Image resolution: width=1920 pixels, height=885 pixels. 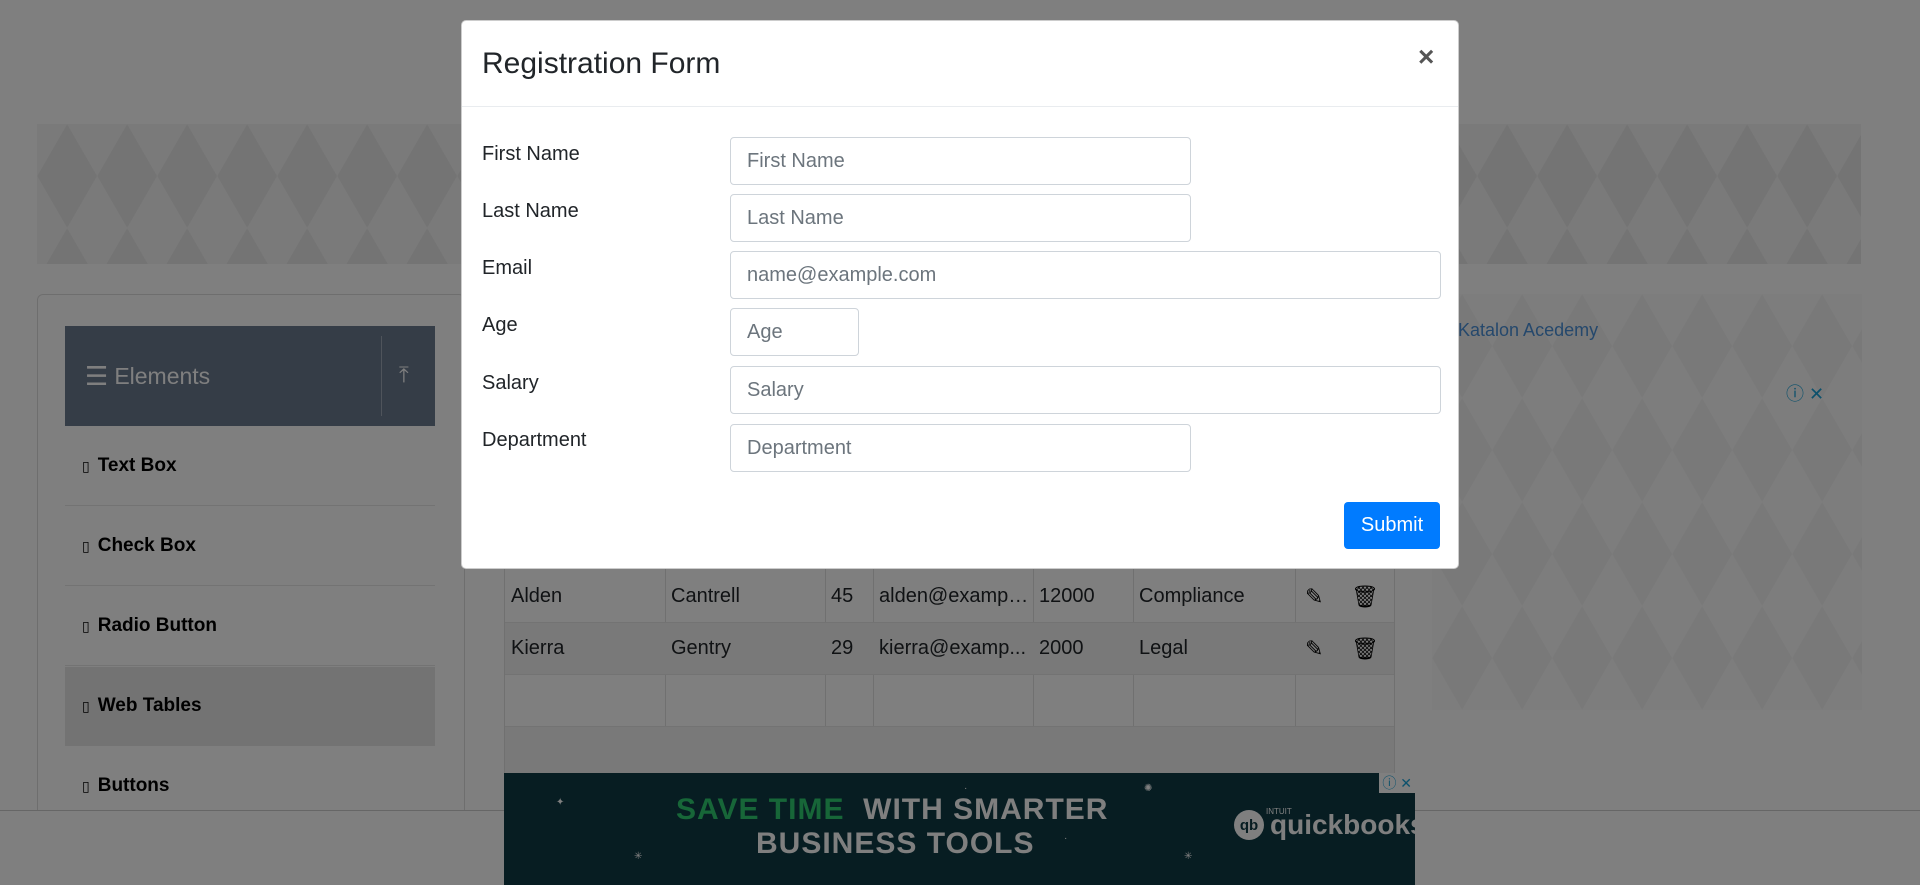 I want to click on last-name-label: Last Name, so click(x=530, y=211).